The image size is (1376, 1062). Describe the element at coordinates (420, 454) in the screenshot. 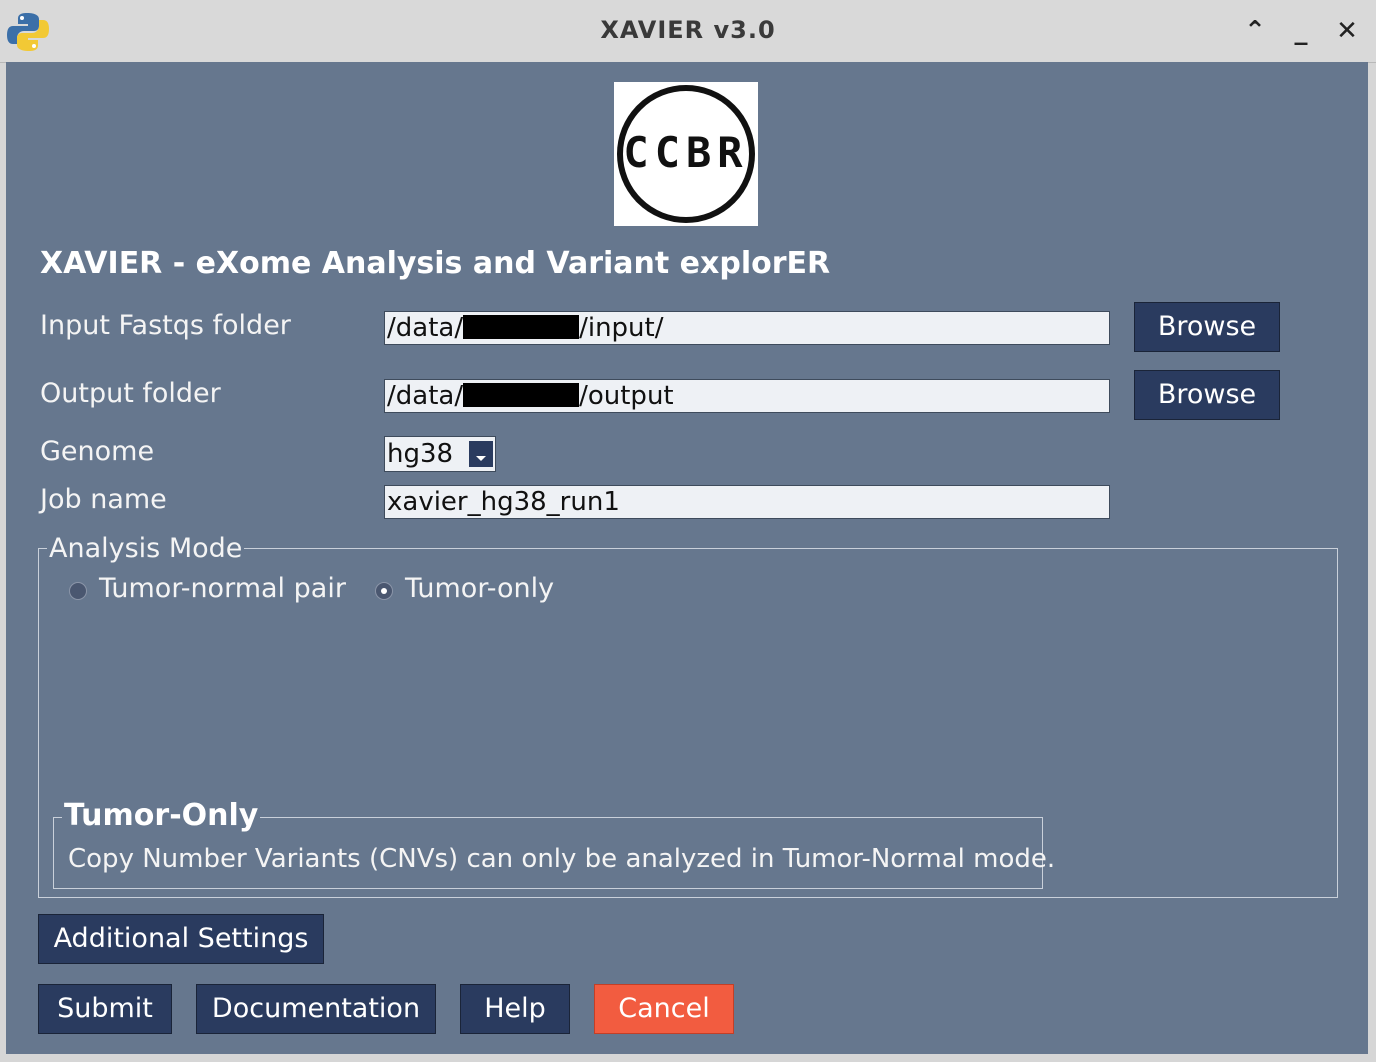

I see `genome-value: hg38` at that location.